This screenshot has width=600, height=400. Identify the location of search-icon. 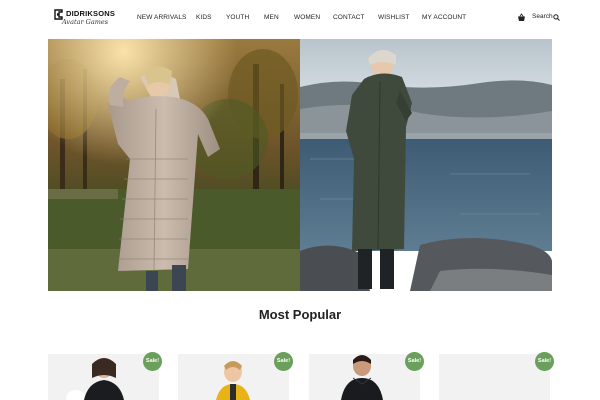
(556, 17).